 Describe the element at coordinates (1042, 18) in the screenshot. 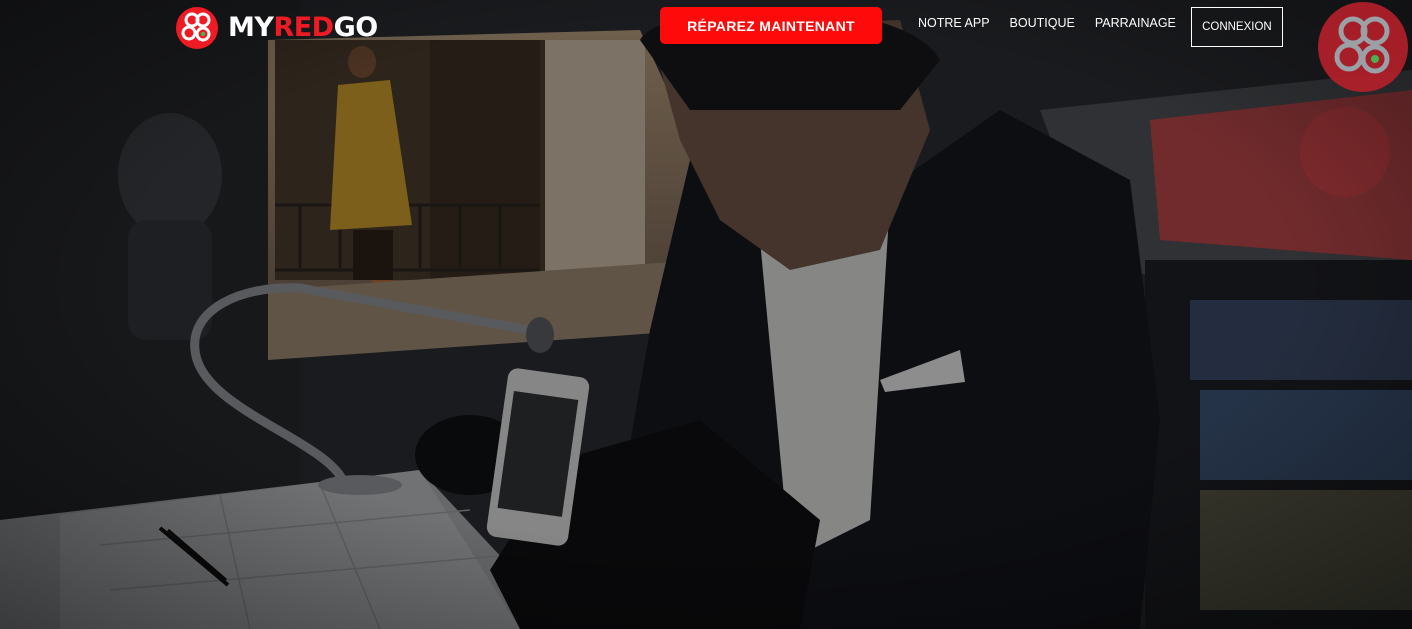

I see `nav-link-boutique: BOUTIQUE` at that location.